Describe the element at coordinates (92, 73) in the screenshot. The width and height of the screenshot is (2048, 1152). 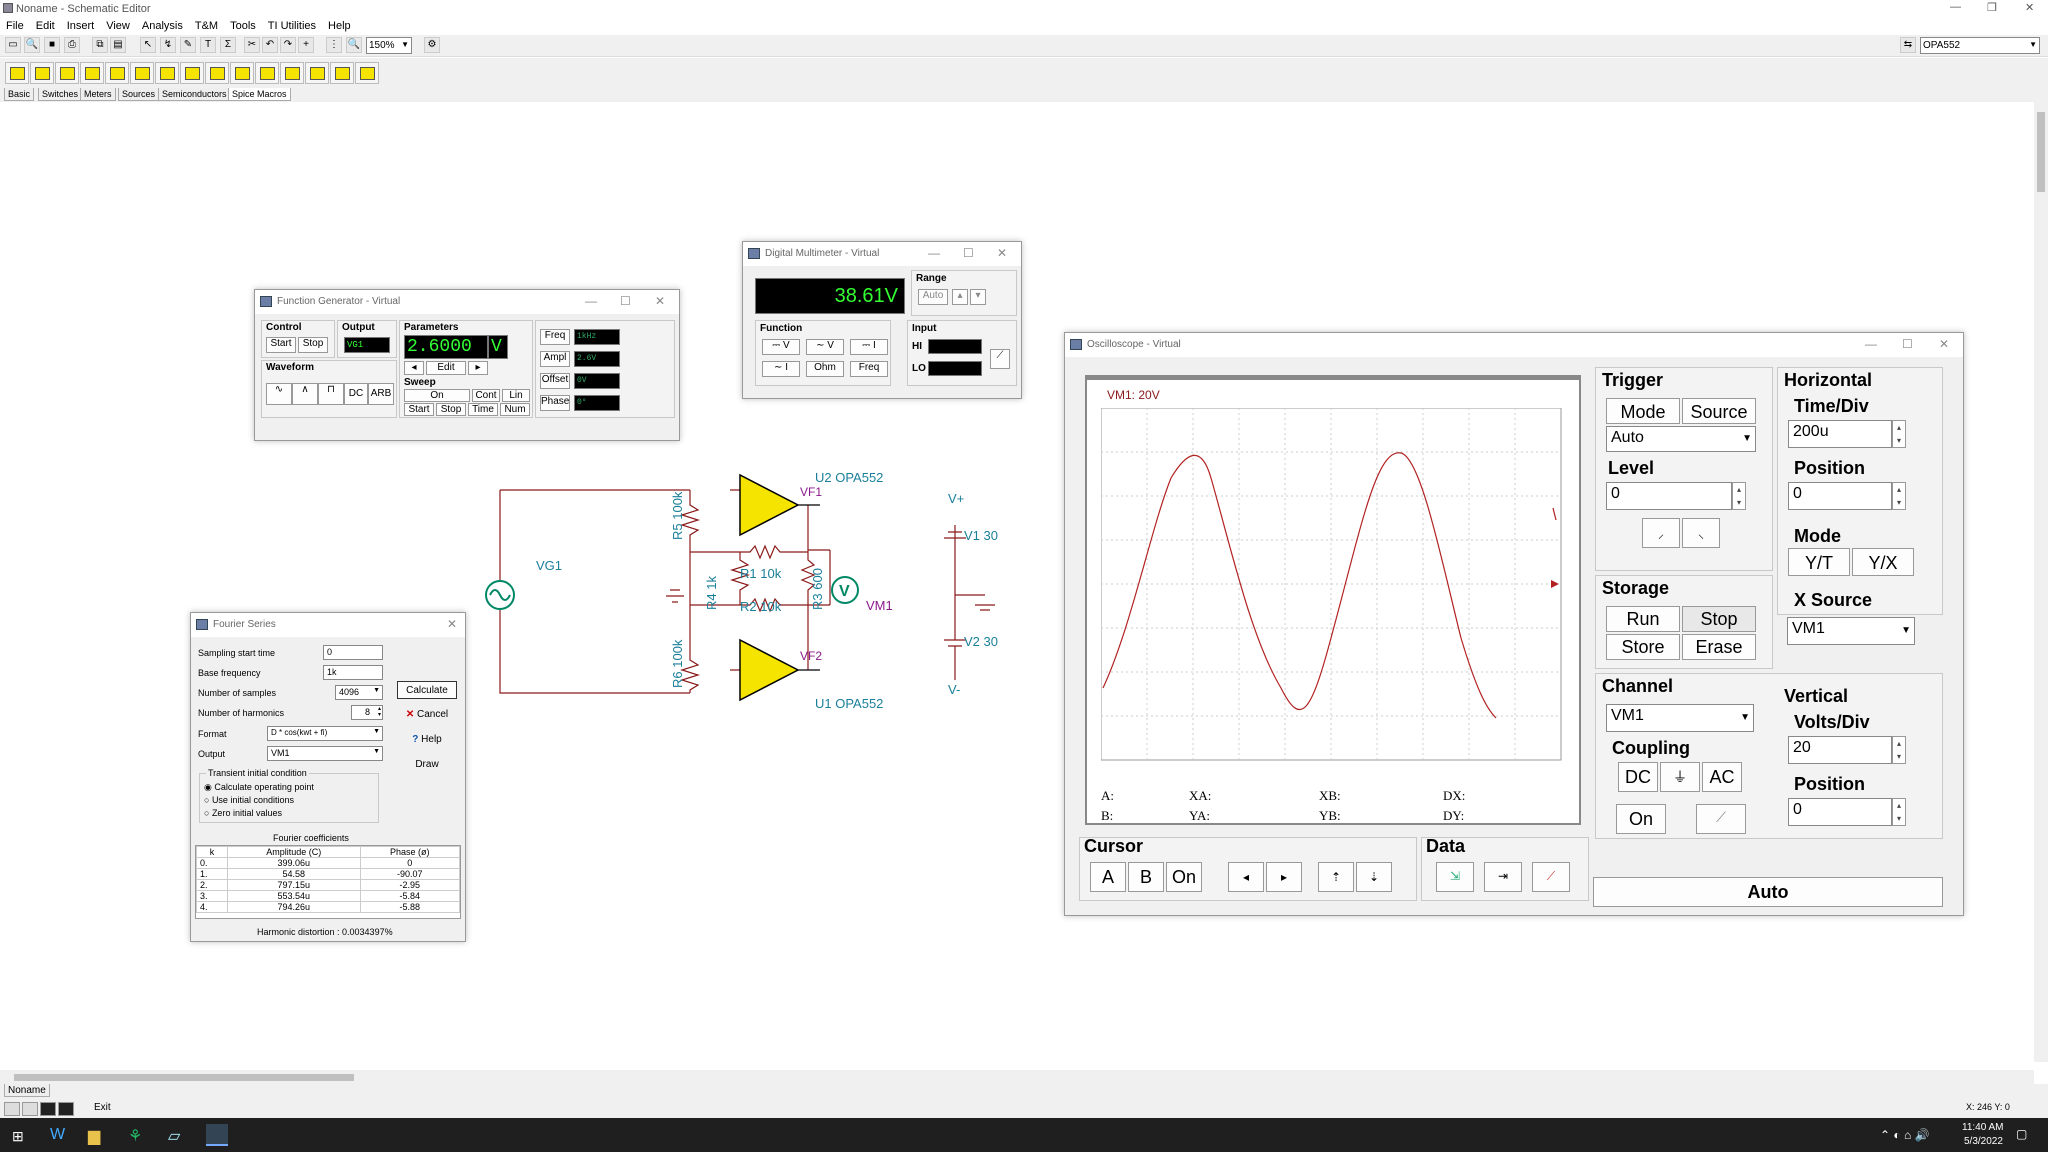
I see `capacitor-component-icon` at that location.